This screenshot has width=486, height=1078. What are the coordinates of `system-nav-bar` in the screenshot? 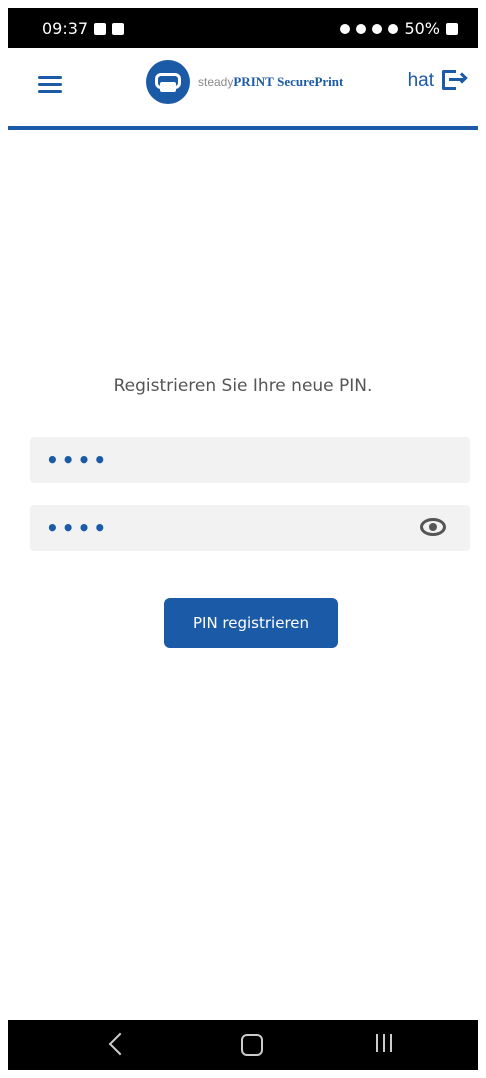 It's located at (243, 1045).